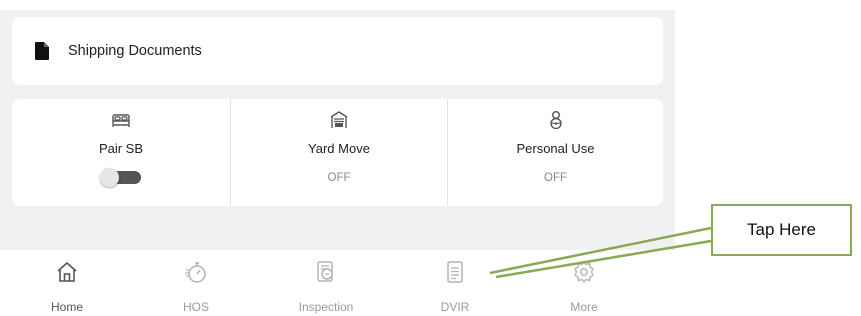  I want to click on personal-use-state: OFF, so click(555, 178).